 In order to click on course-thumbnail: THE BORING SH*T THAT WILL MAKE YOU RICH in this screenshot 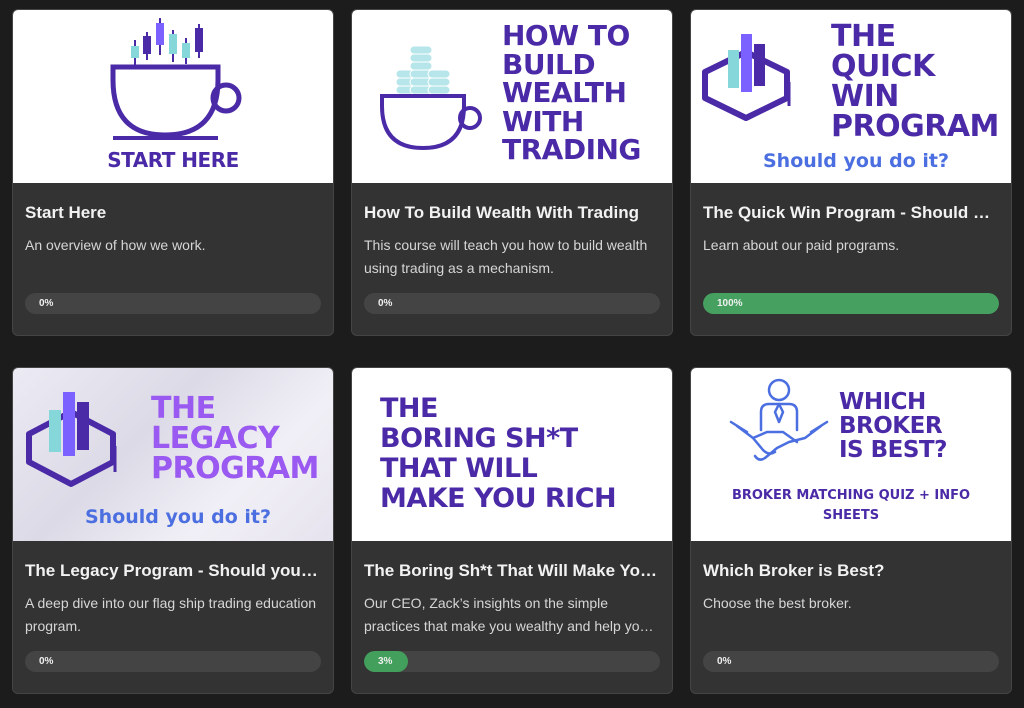, I will do `click(512, 454)`.